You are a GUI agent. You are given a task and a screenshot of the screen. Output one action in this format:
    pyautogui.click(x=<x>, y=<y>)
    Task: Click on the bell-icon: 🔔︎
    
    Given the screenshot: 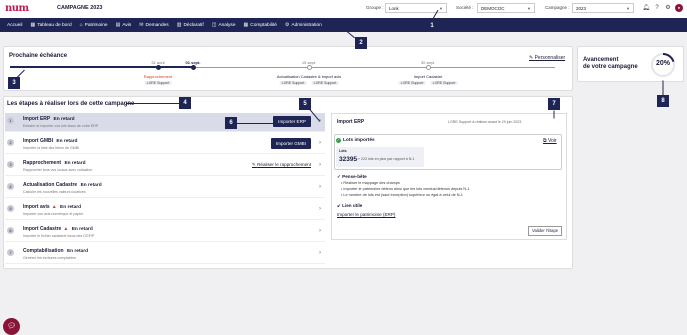 What is the action you would take?
    pyautogui.click(x=646, y=8)
    